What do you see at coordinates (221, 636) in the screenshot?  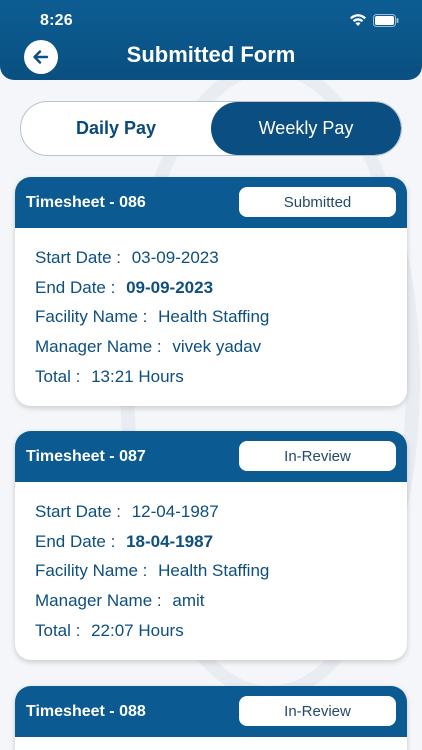 I see `total-row: Total : 22:07 Hours` at bounding box center [221, 636].